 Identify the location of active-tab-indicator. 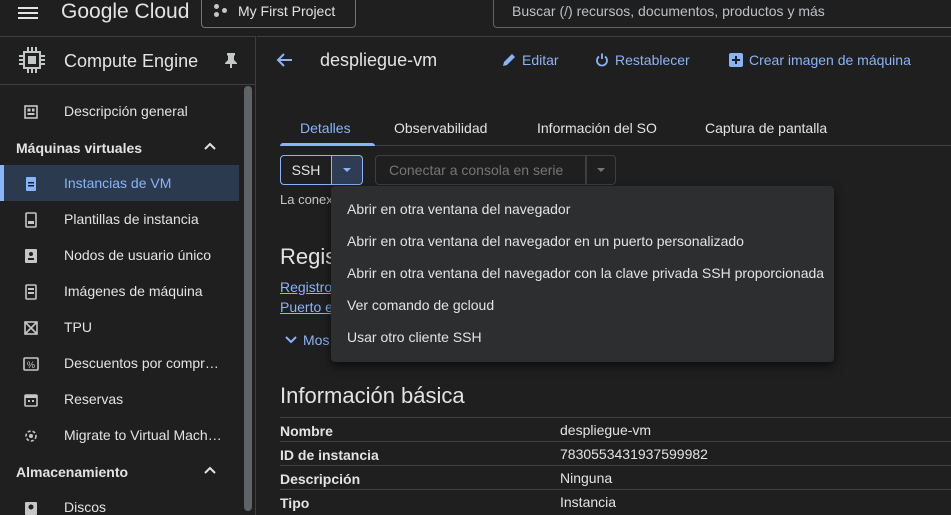
(327, 144).